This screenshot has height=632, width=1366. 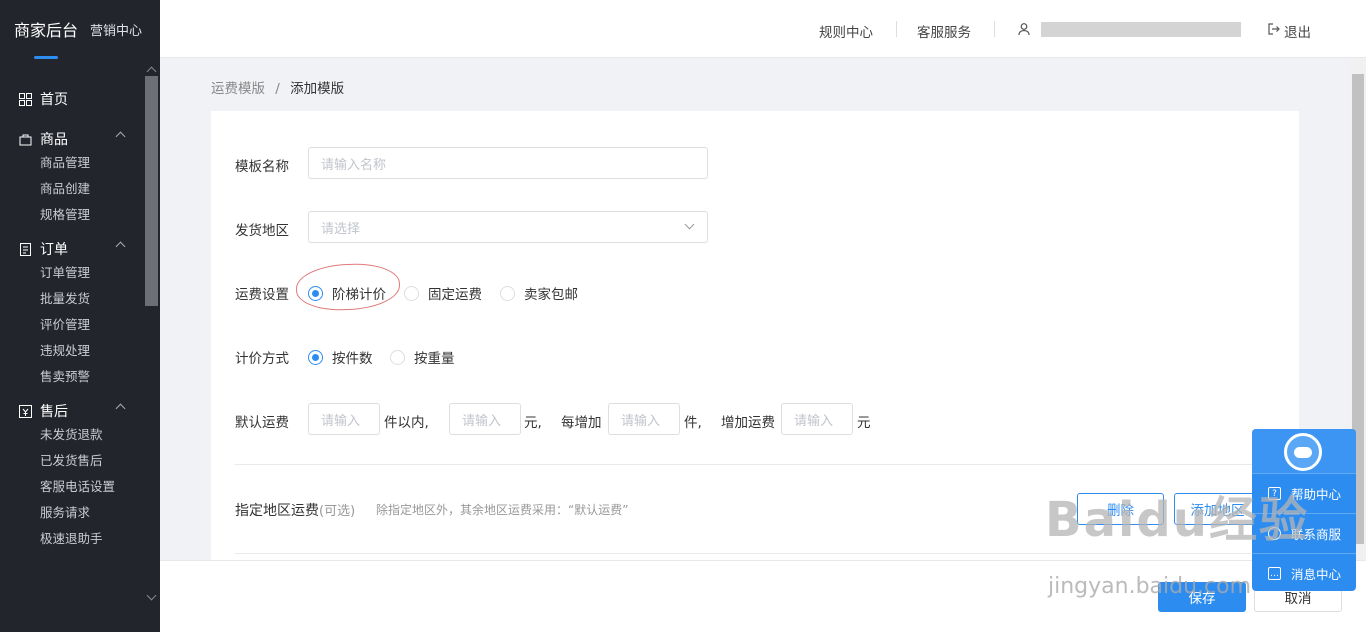 I want to click on brand-active-indicator, so click(x=46, y=57).